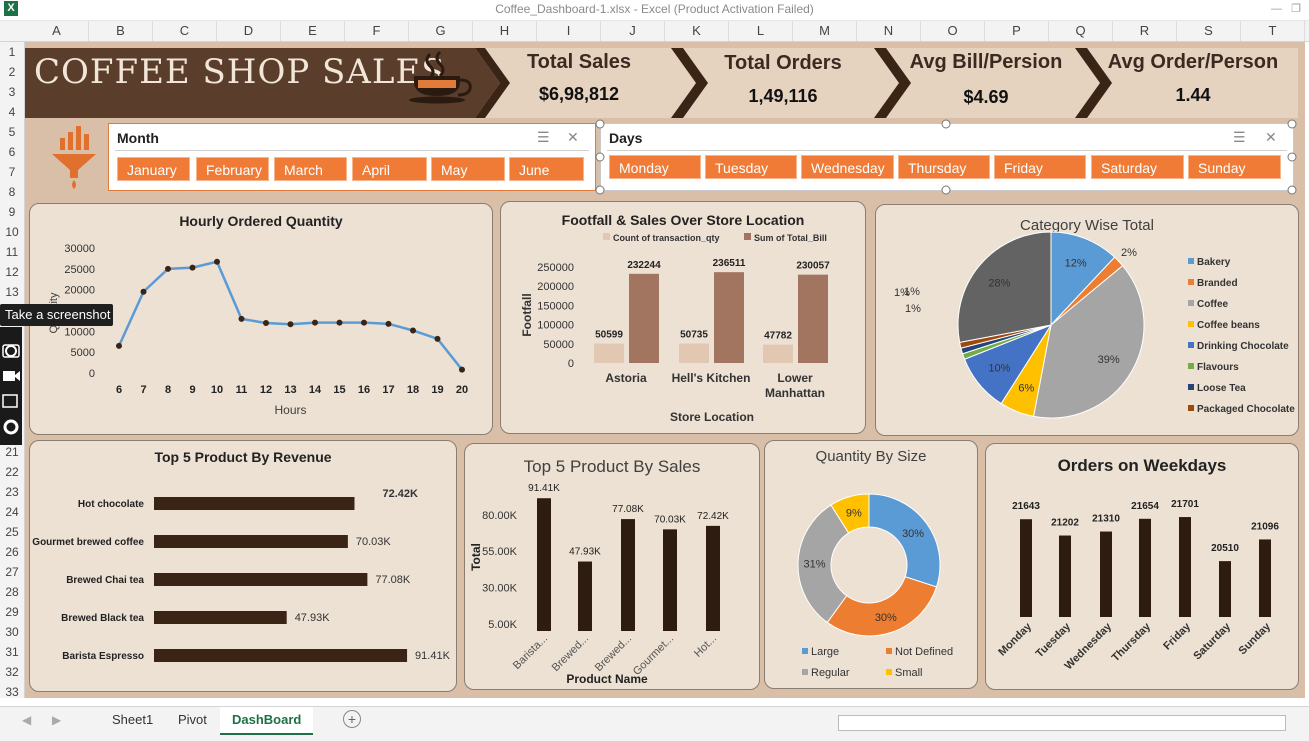 The width and height of the screenshot is (1309, 741). What do you see at coordinates (185, 31) in the screenshot?
I see `column-header-cell: C` at bounding box center [185, 31].